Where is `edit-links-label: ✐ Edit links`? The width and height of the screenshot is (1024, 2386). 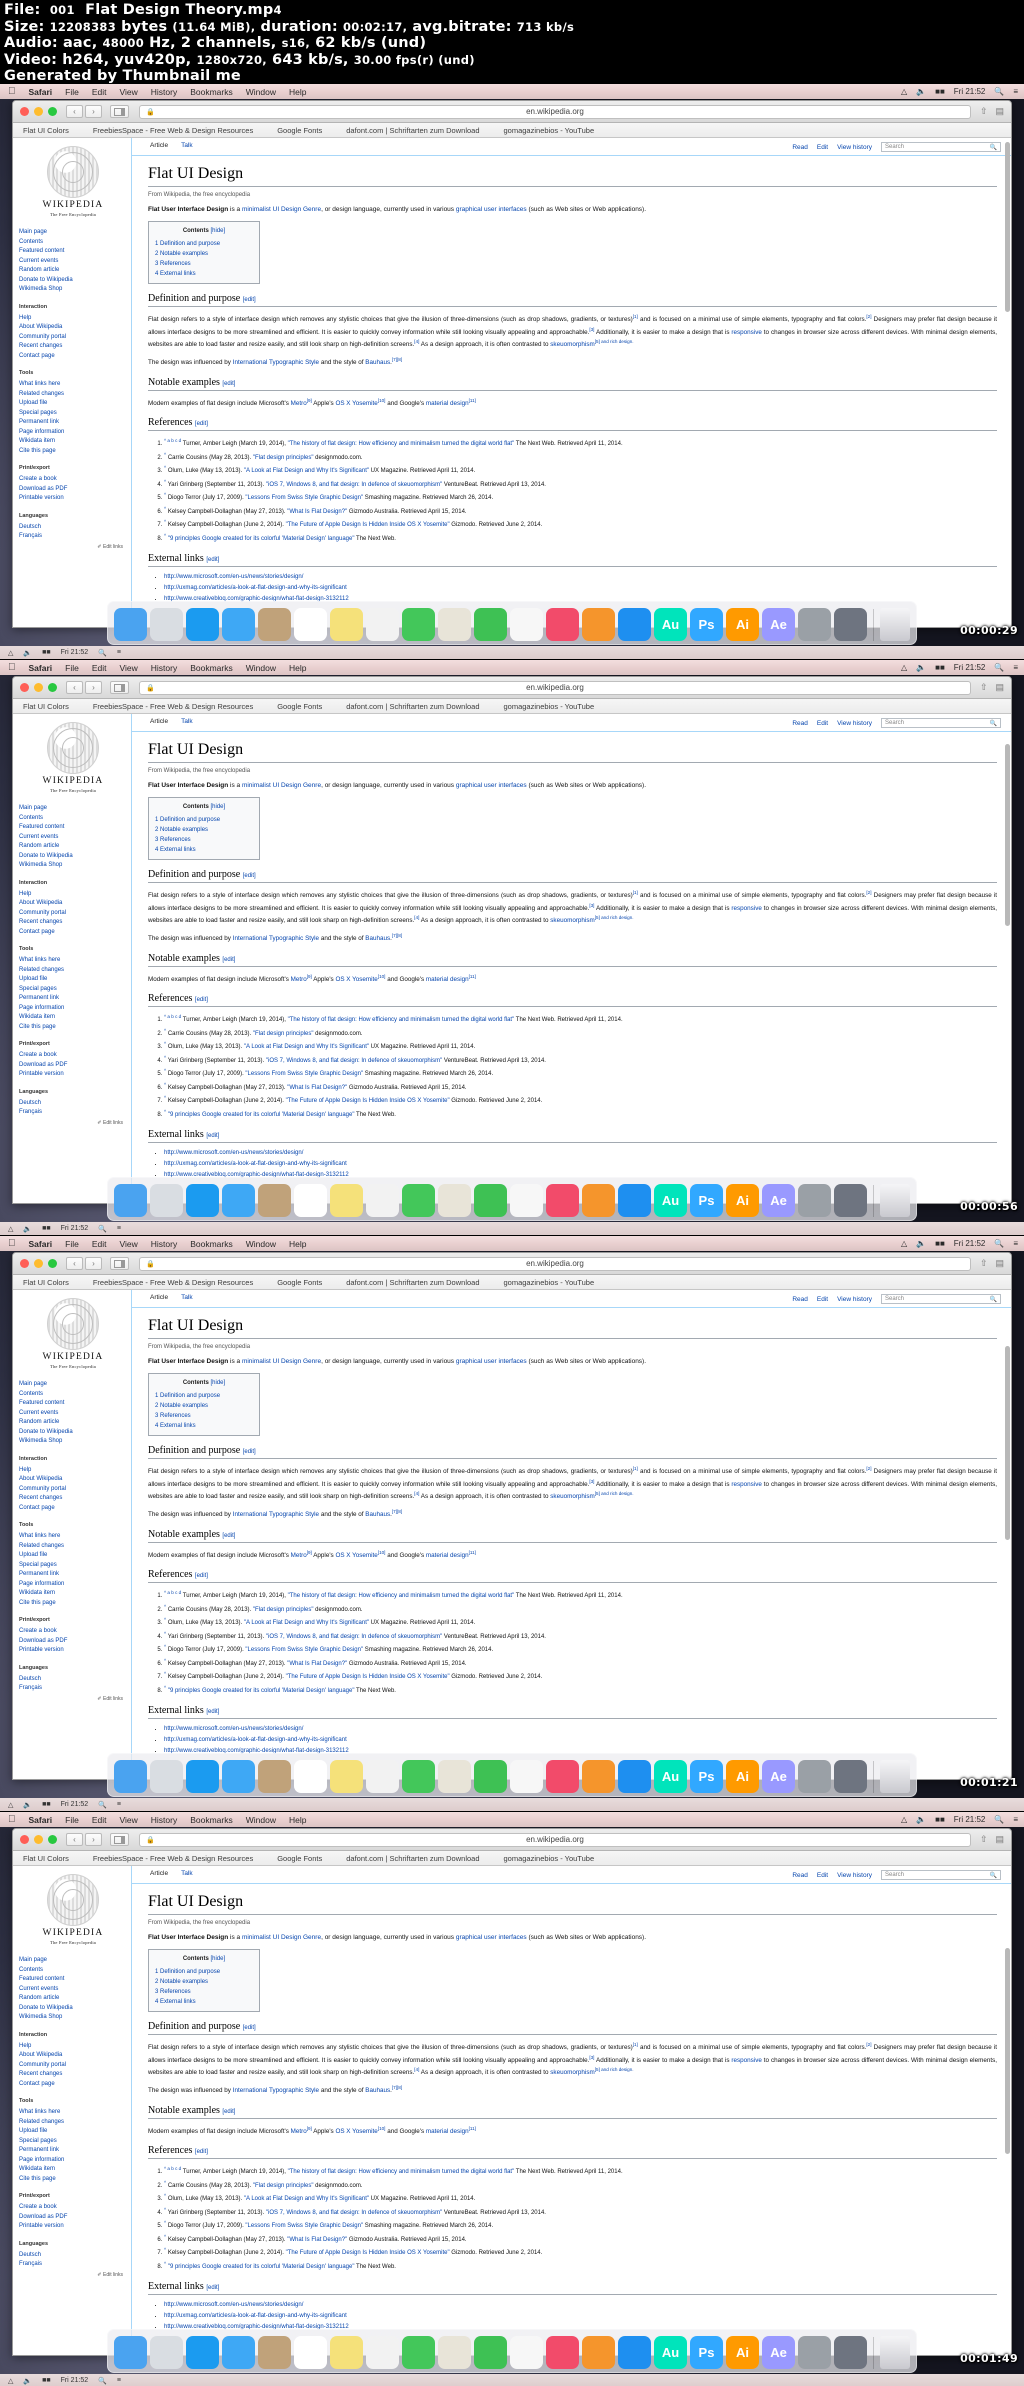
edit-links-label: ✐ Edit links is located at coordinates (73, 1123).